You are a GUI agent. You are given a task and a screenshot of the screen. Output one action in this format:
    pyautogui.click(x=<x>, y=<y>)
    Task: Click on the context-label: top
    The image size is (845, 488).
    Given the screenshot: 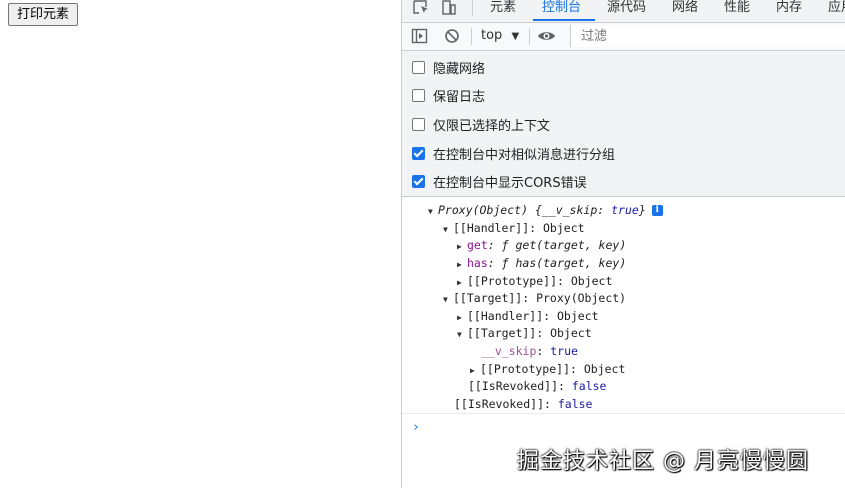 What is the action you would take?
    pyautogui.click(x=492, y=35)
    